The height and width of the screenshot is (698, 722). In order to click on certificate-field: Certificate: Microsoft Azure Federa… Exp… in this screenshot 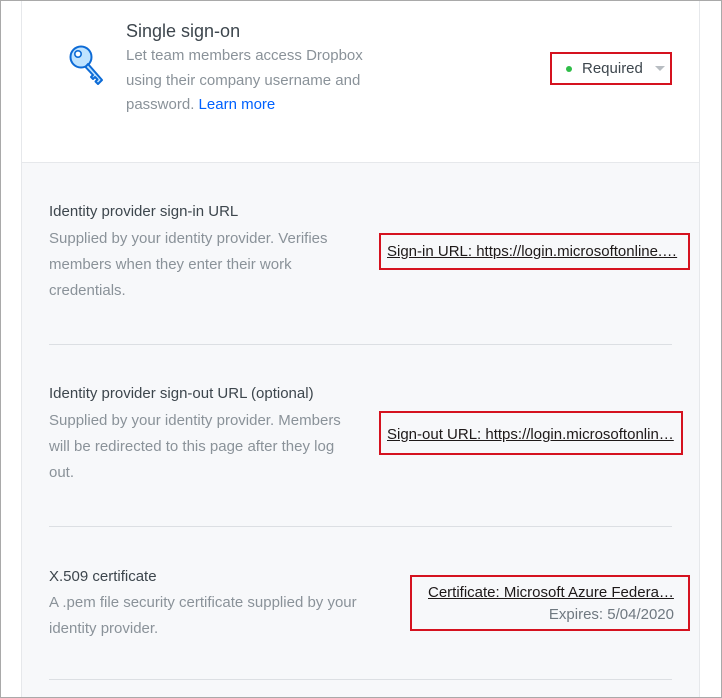, I will do `click(550, 603)`.